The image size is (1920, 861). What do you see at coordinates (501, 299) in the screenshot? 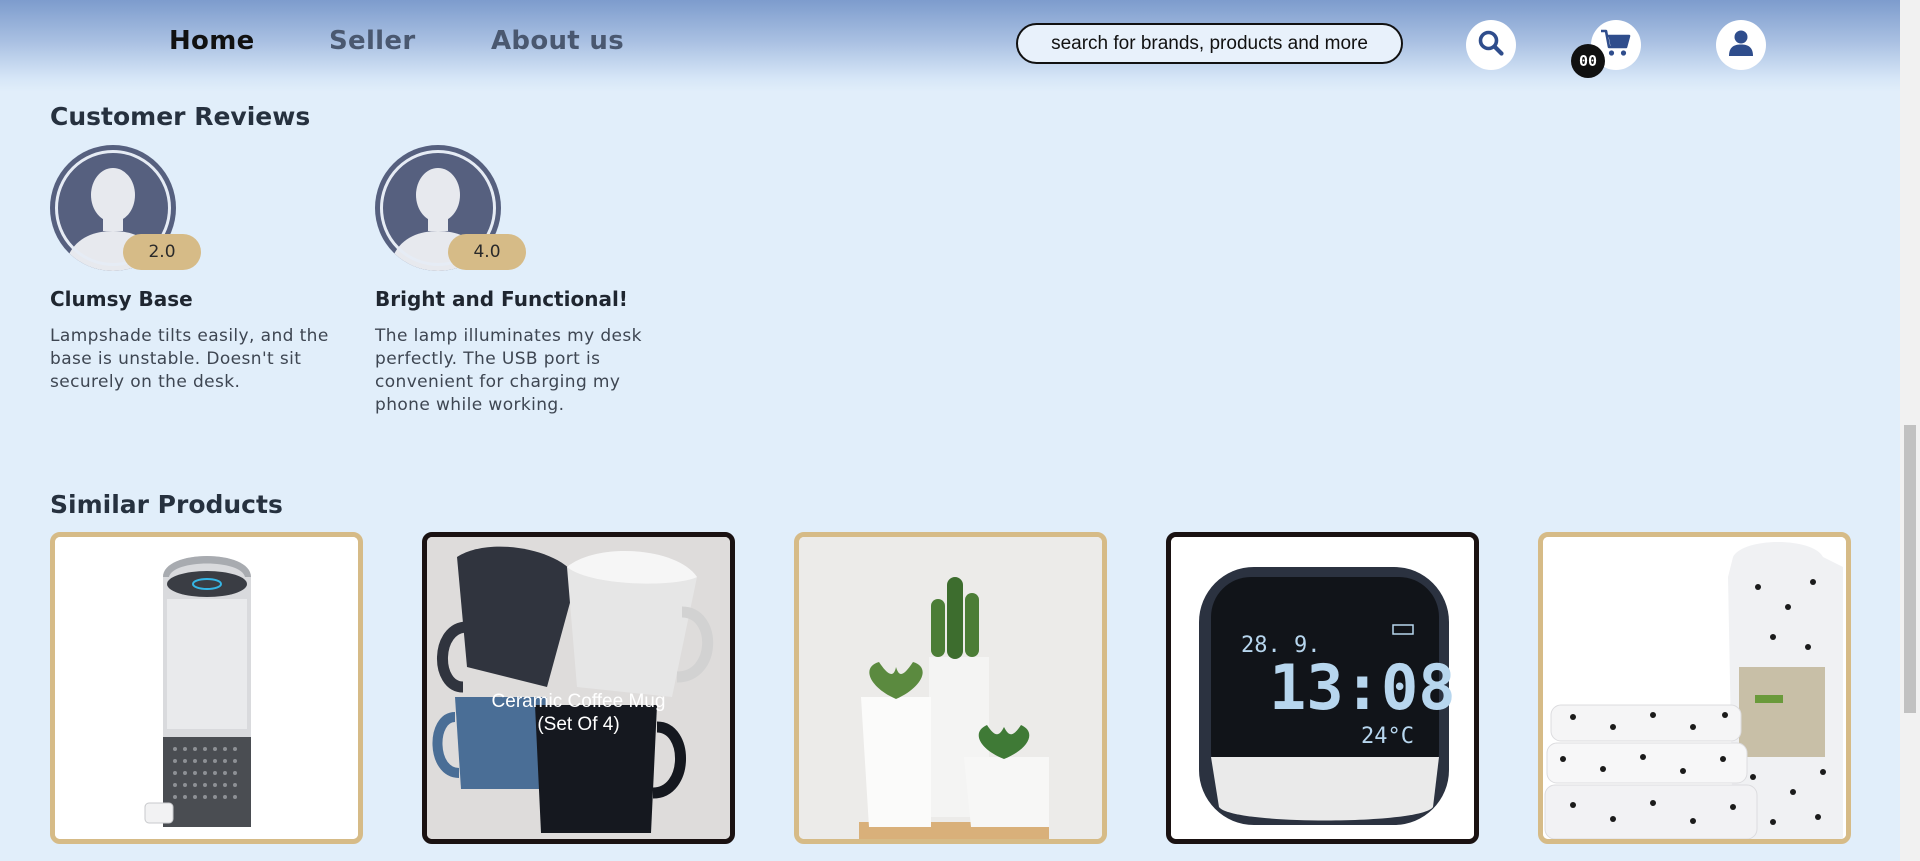
I see `review-title: Bright and Functional!` at bounding box center [501, 299].